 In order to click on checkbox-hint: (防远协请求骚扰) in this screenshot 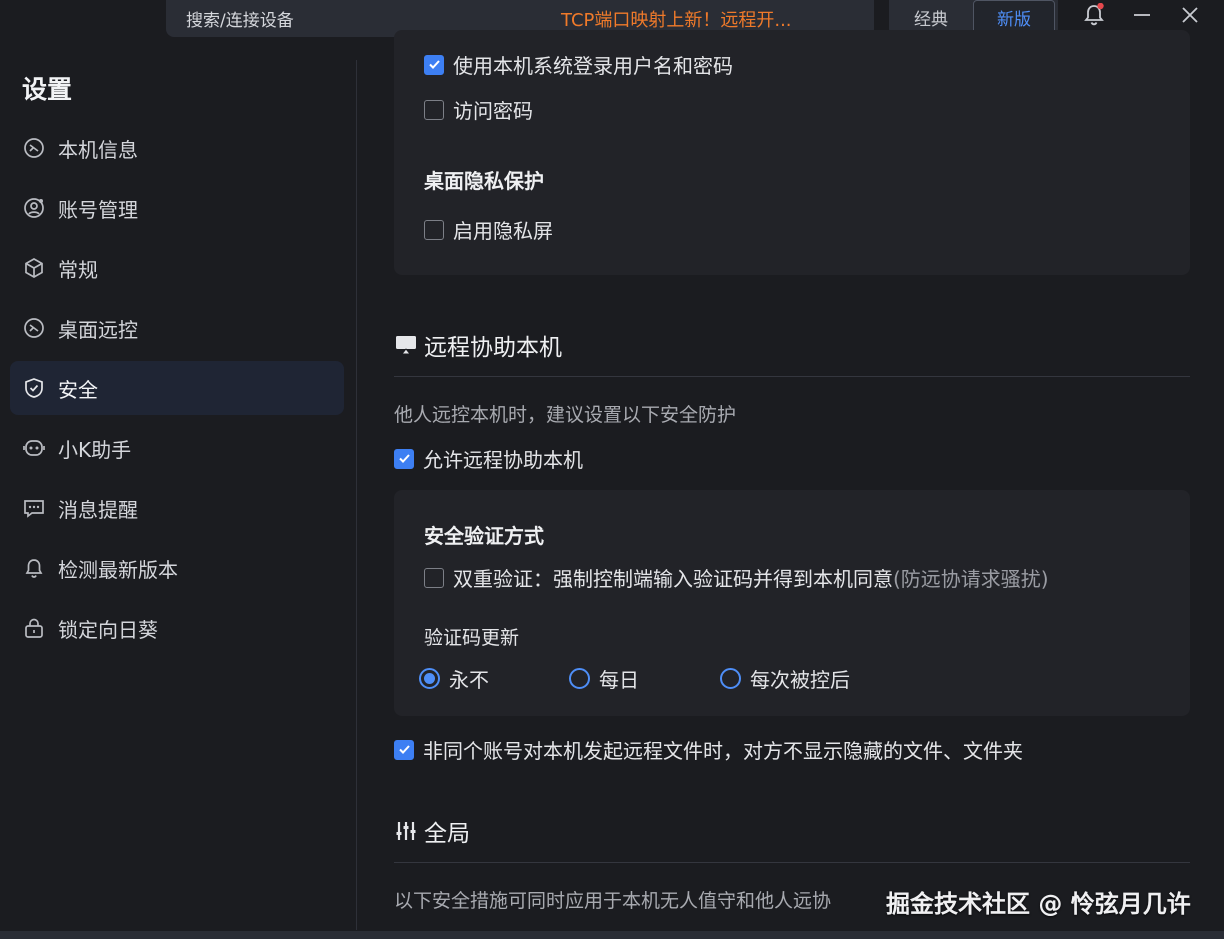, I will do `click(971, 579)`.